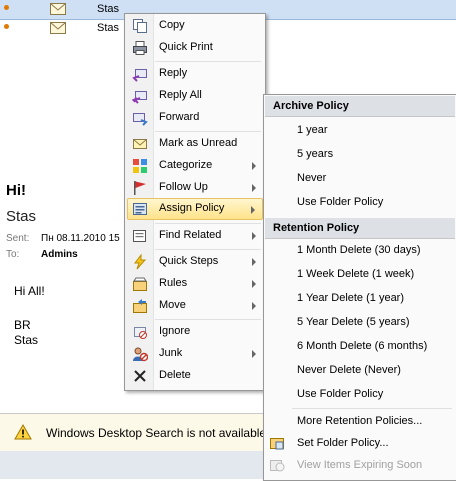 The width and height of the screenshot is (456, 481). What do you see at coordinates (171, 353) in the screenshot?
I see `menu-item-label: Junk` at bounding box center [171, 353].